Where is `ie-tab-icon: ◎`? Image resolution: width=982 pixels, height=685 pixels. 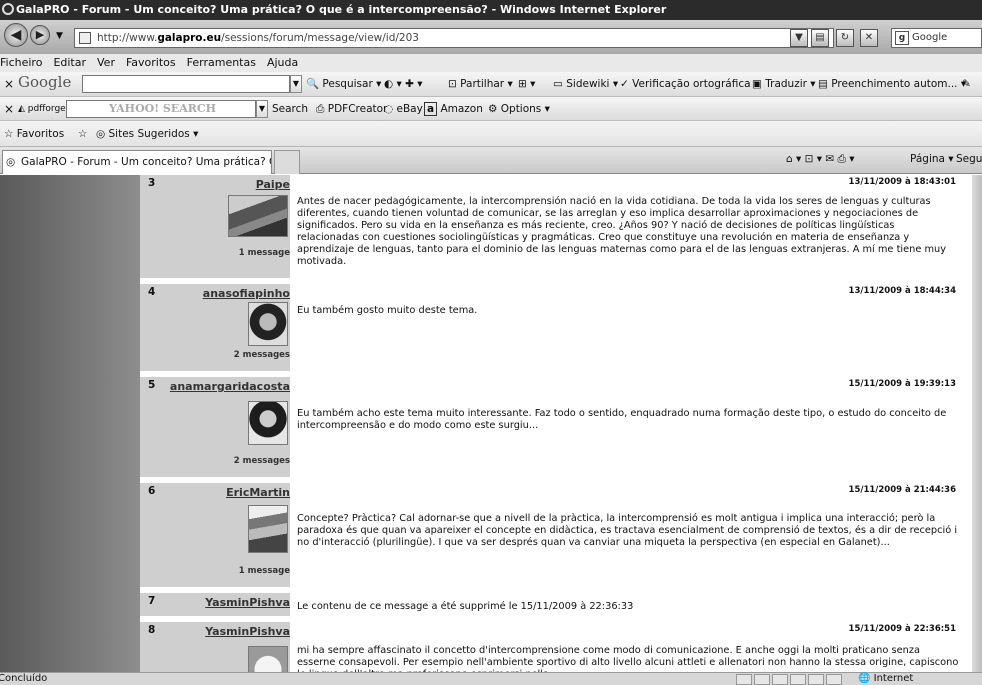 ie-tab-icon: ◎ is located at coordinates (11, 162).